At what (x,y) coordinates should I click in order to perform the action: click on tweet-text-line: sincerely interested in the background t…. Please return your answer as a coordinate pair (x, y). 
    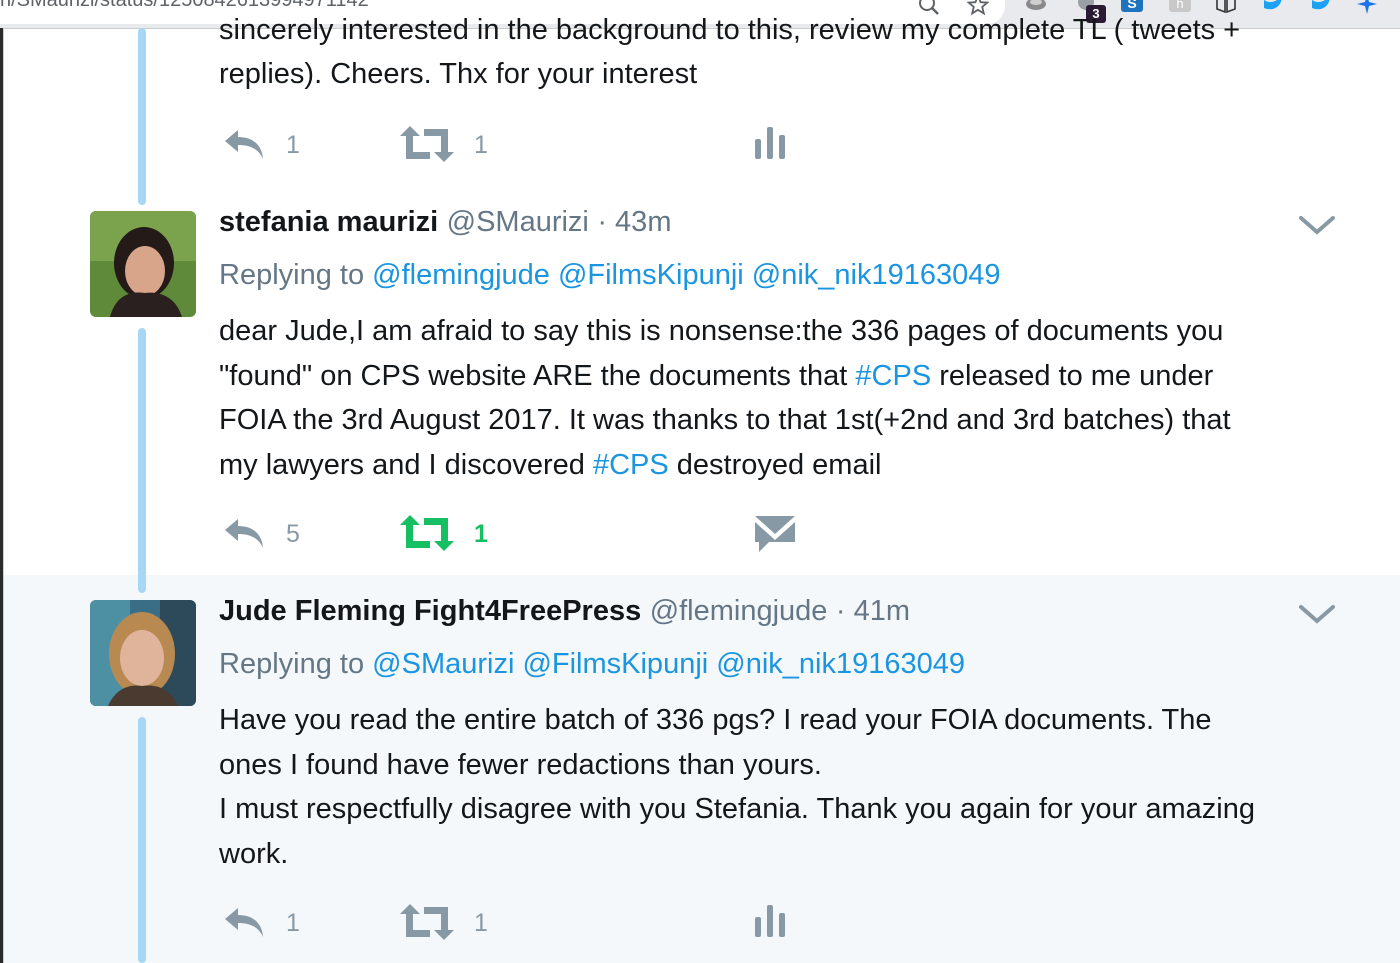
    Looking at the image, I should click on (730, 30).